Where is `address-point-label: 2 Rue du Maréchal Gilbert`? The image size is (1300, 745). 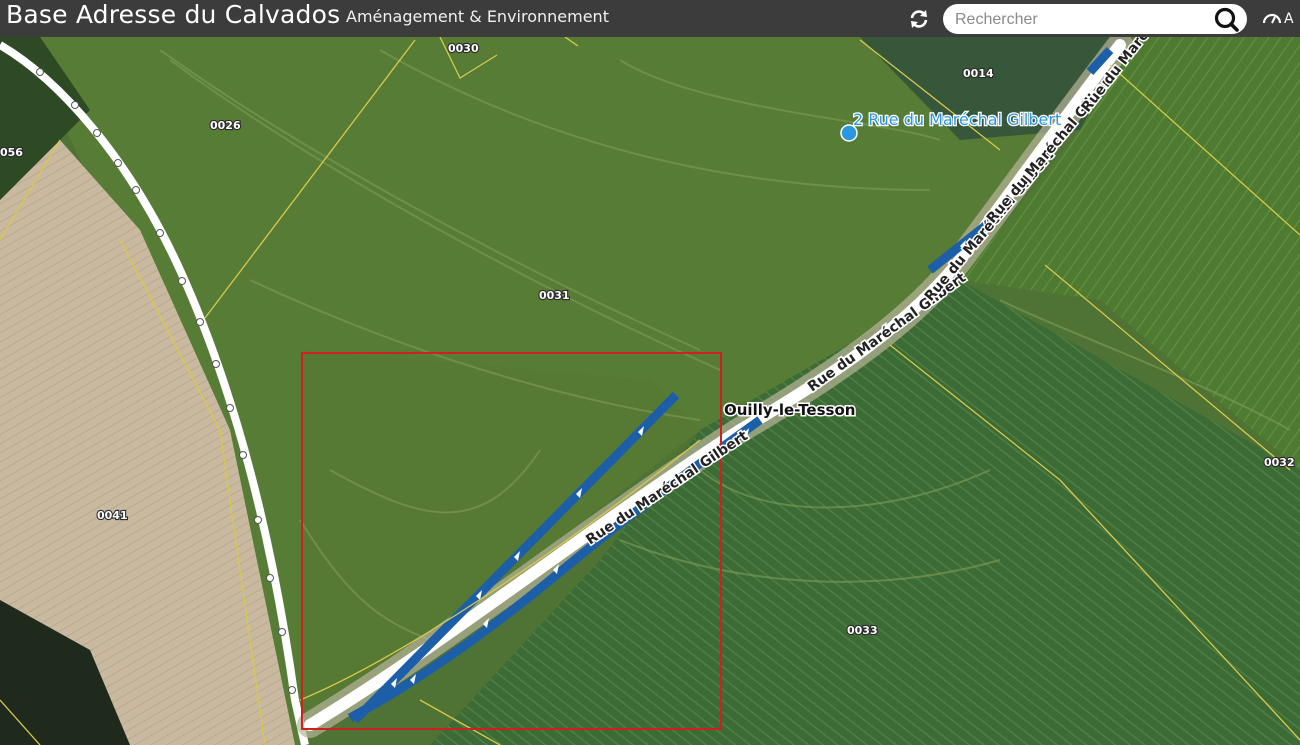
address-point-label: 2 Rue du Maréchal Gilbert is located at coordinates (957, 119).